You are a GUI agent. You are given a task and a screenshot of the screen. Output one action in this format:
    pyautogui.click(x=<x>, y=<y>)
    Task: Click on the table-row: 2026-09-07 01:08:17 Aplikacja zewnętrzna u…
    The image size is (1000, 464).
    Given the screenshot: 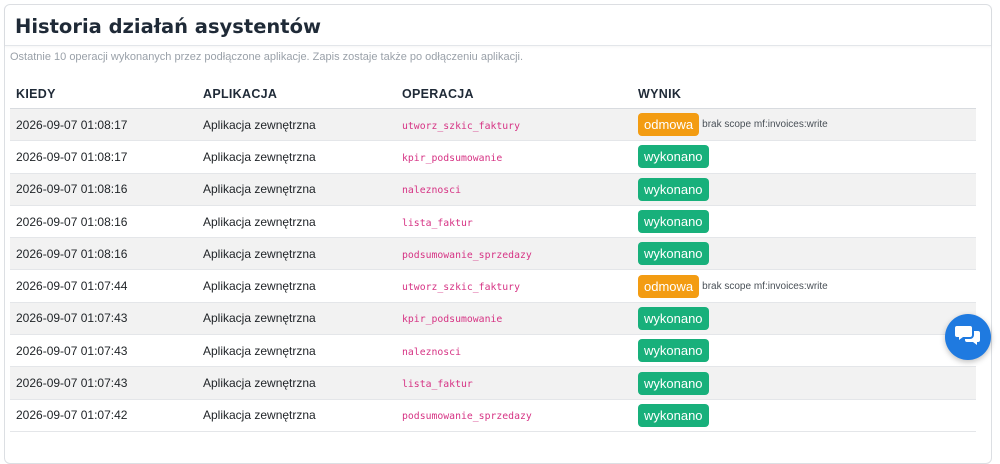 What is the action you would take?
    pyautogui.click(x=493, y=125)
    